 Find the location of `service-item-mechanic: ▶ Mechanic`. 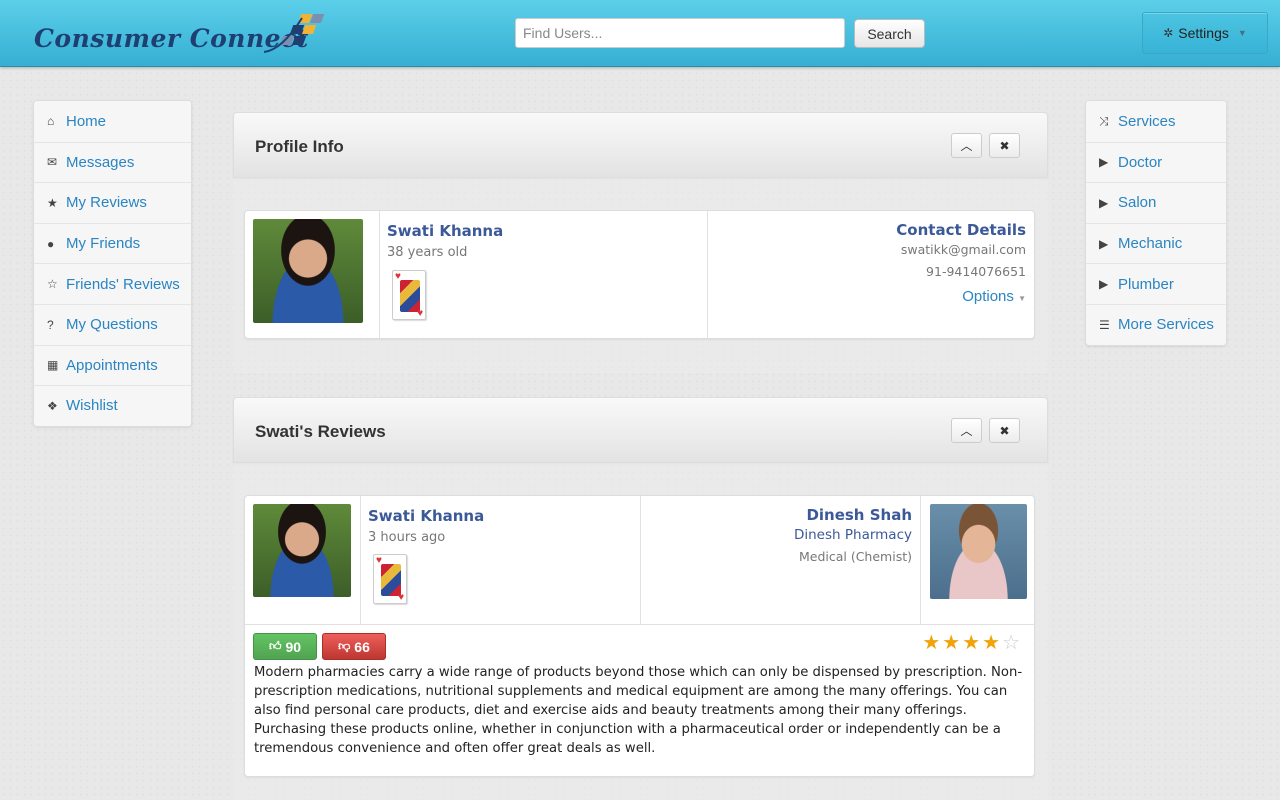

service-item-mechanic: ▶ Mechanic is located at coordinates (1156, 243).